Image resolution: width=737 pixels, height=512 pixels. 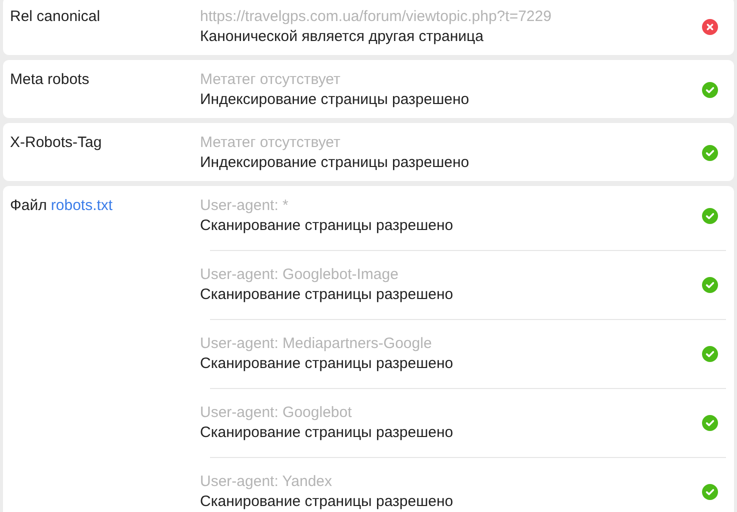 What do you see at coordinates (28, 206) in the screenshot?
I see `check-label: Файл` at bounding box center [28, 206].